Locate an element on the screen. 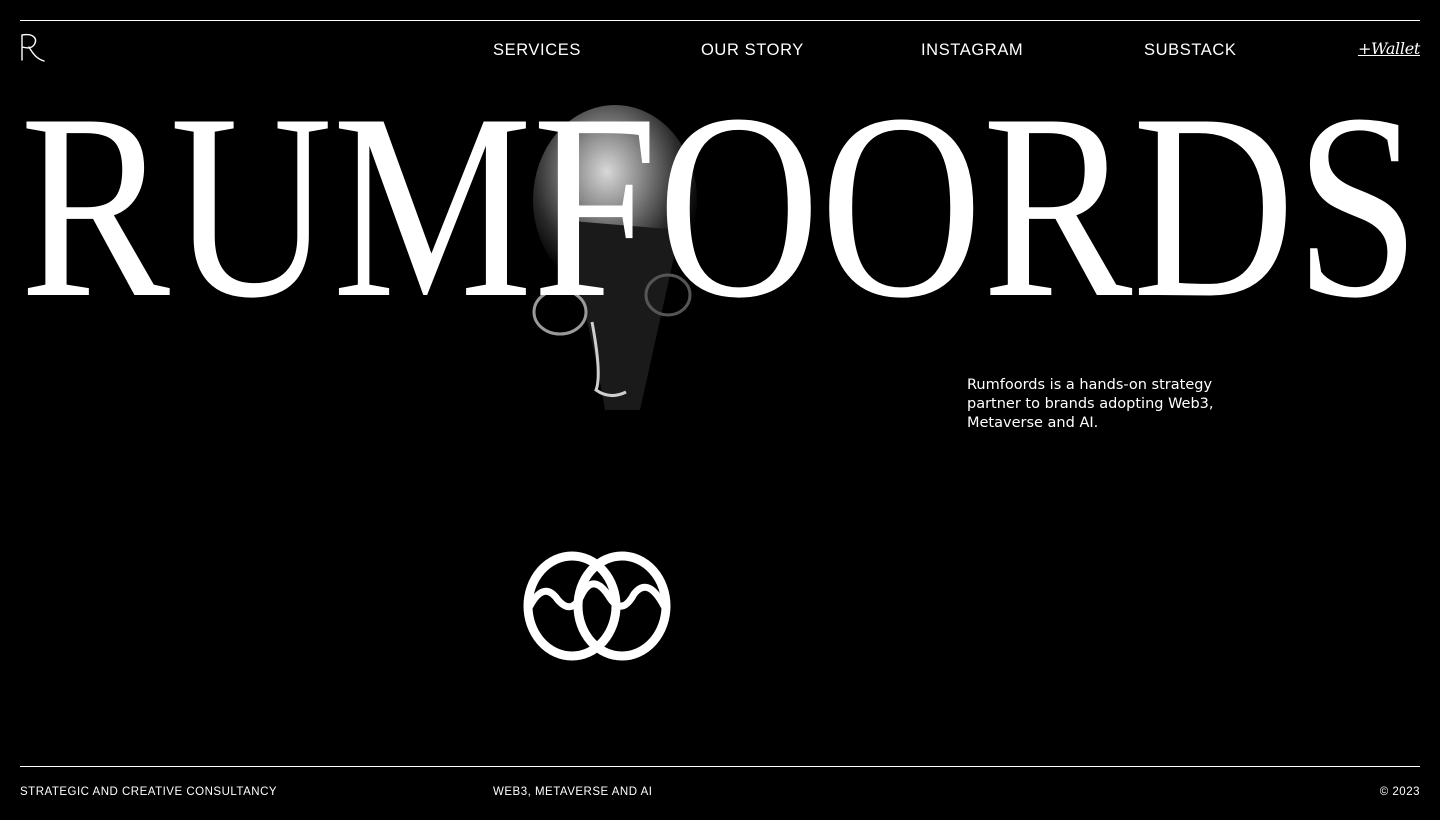 This screenshot has width=1440, height=820. connect-wallet-button: +Wallet is located at coordinates (1389, 49).